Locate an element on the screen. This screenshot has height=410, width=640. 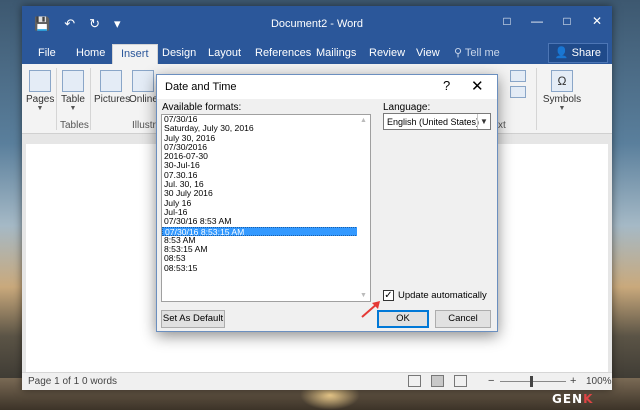
update-automatically-label: Update automatically is located at coordinates (442, 295).